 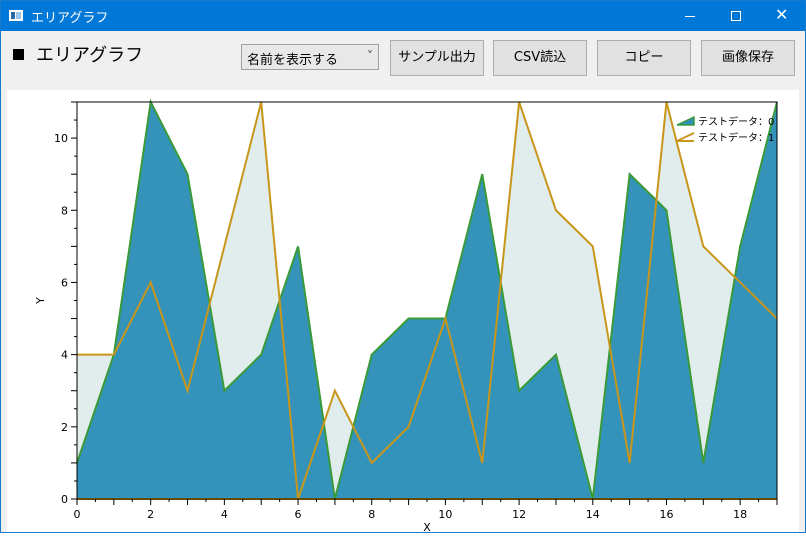 I want to click on minimize-icon, so click(x=690, y=16).